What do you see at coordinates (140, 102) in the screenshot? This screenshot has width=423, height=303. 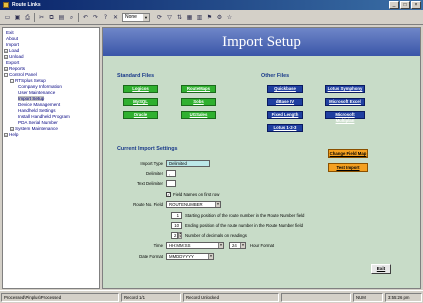 I see `mysql-button: MySQL` at bounding box center [140, 102].